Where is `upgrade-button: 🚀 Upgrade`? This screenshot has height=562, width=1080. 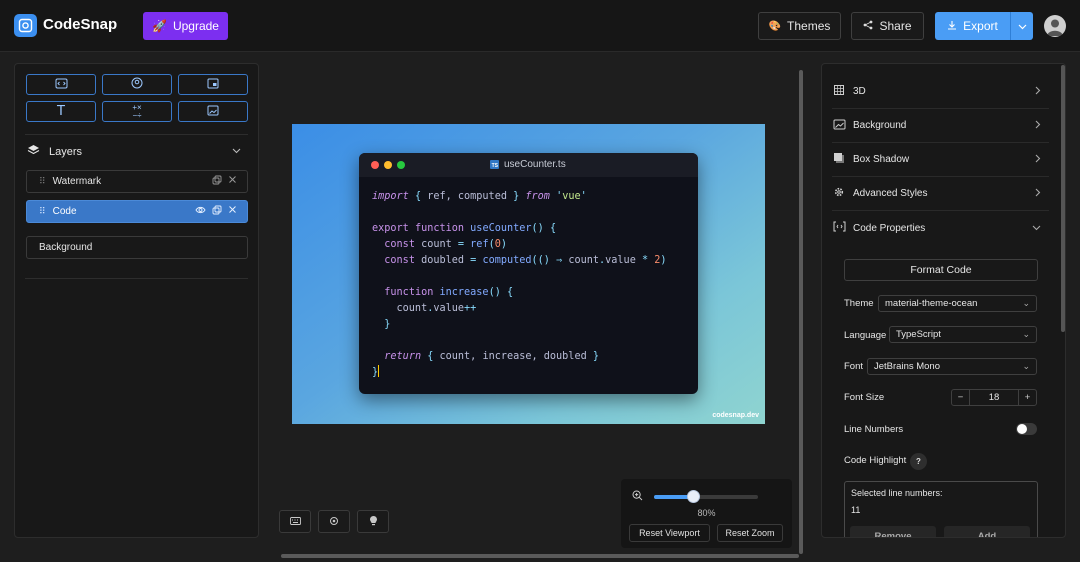 upgrade-button: 🚀 Upgrade is located at coordinates (185, 26).